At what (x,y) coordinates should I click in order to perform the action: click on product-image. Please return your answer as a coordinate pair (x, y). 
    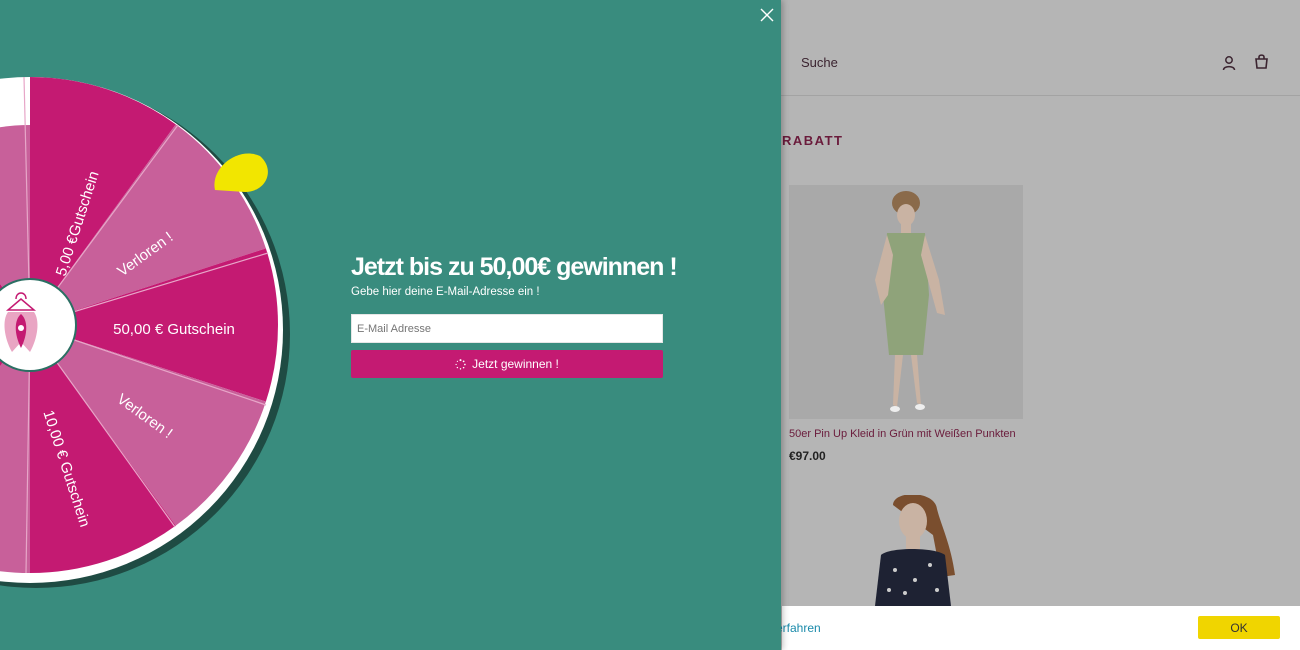
    Looking at the image, I should click on (906, 302).